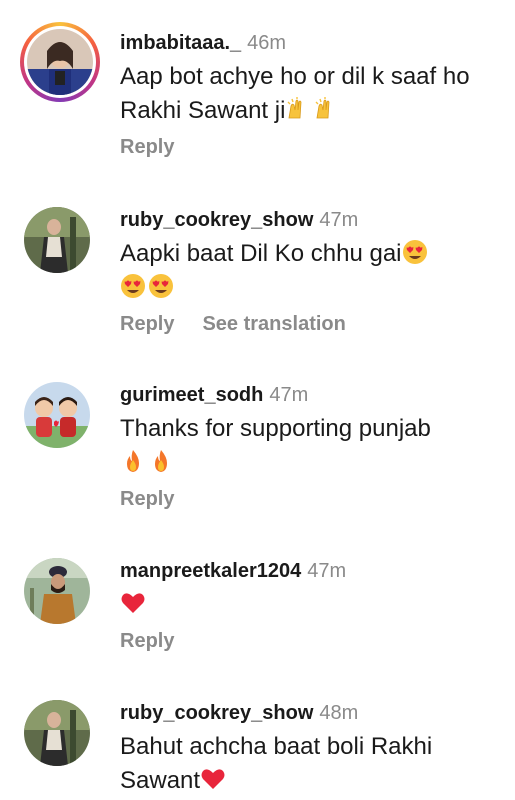 The height and width of the screenshot is (800, 515). Describe the element at coordinates (307, 446) in the screenshot. I see `comment-text: Thanks for supporting punjab` at that location.